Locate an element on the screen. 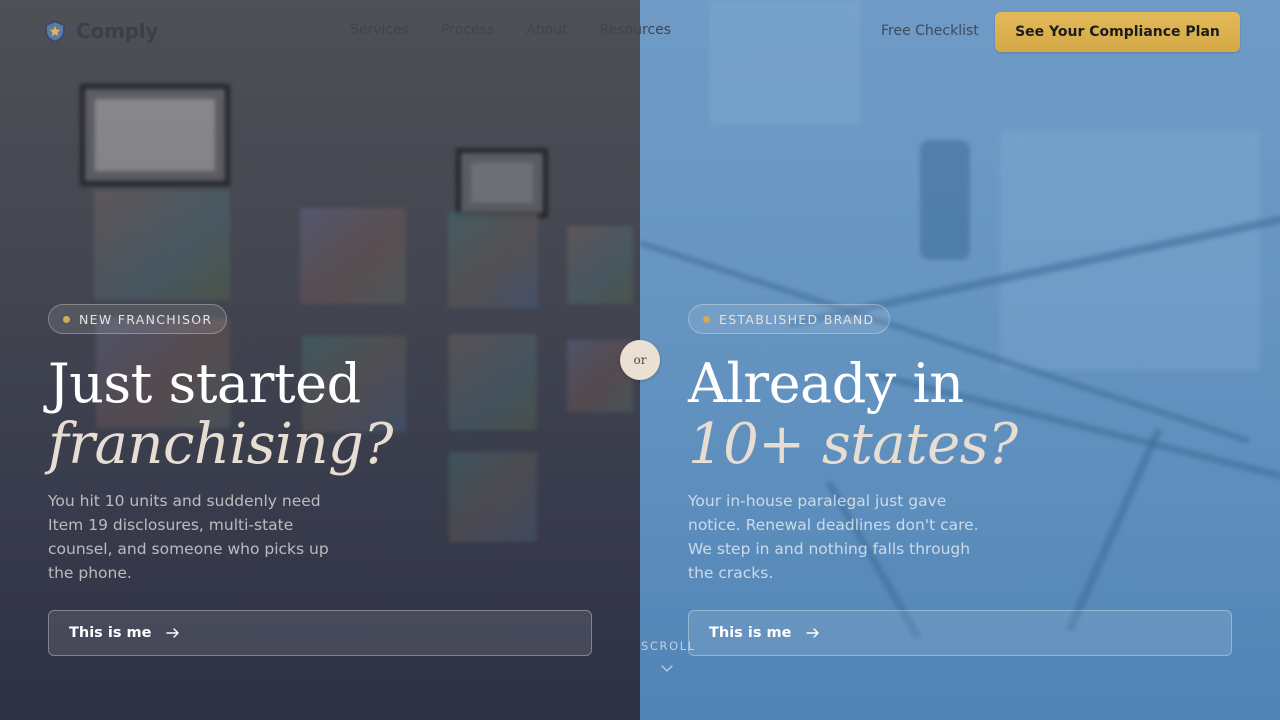 This screenshot has width=1280, height=720. nav-link-services: Services is located at coordinates (379, 30).